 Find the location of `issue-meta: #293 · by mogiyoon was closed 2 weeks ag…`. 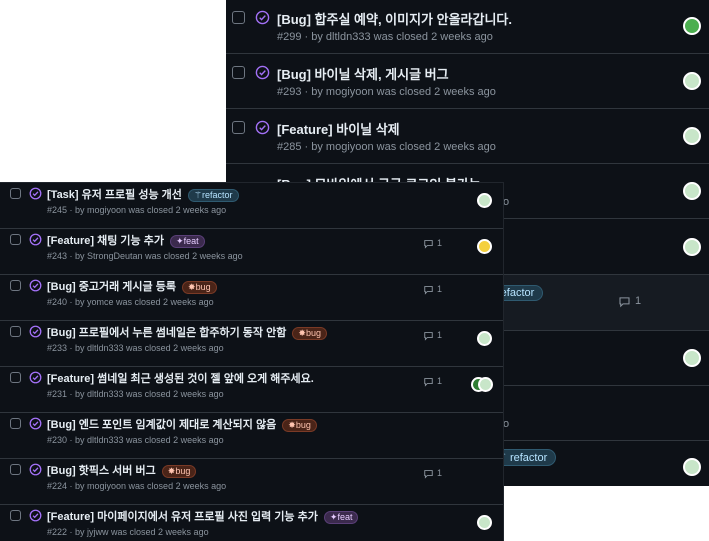

issue-meta: #293 · by mogiyoon was closed 2 weeks ag… is located at coordinates (386, 92).